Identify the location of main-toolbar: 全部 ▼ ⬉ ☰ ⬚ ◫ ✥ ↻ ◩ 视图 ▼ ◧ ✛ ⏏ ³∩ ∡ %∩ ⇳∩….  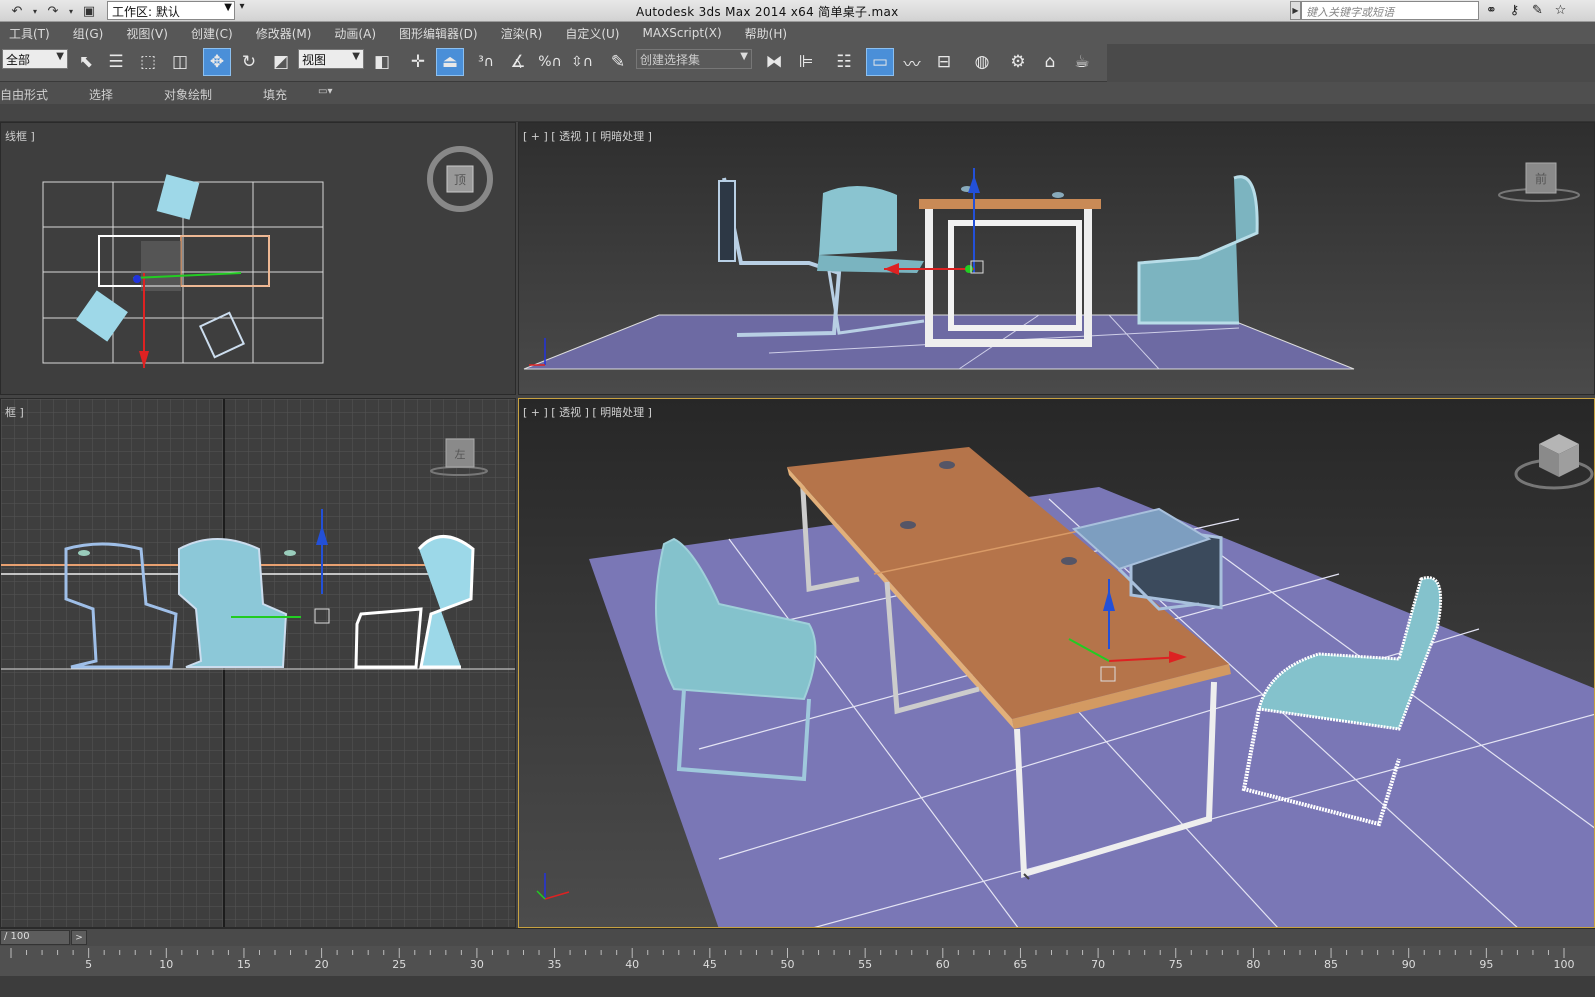
(553, 63).